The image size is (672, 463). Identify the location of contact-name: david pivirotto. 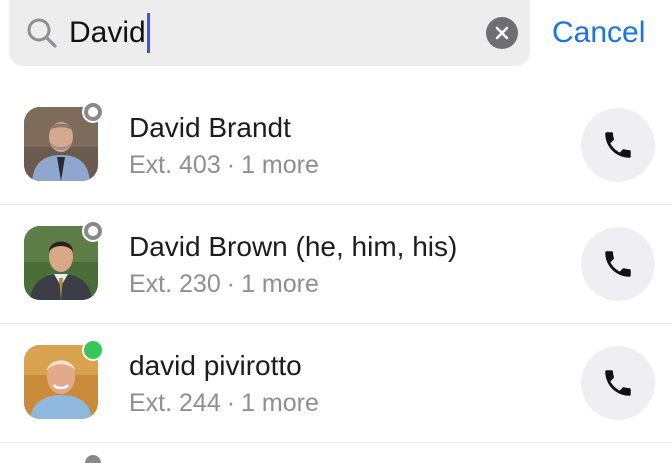
(215, 365).